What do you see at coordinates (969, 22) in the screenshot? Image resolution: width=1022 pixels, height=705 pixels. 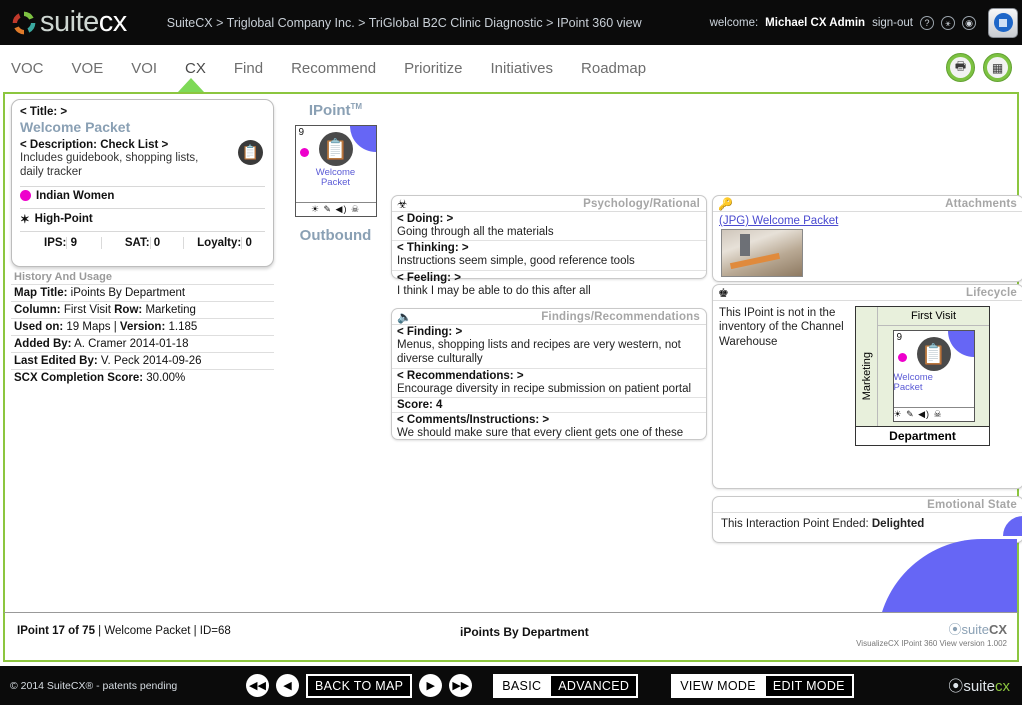 I see `gear-icon: ◉` at bounding box center [969, 22].